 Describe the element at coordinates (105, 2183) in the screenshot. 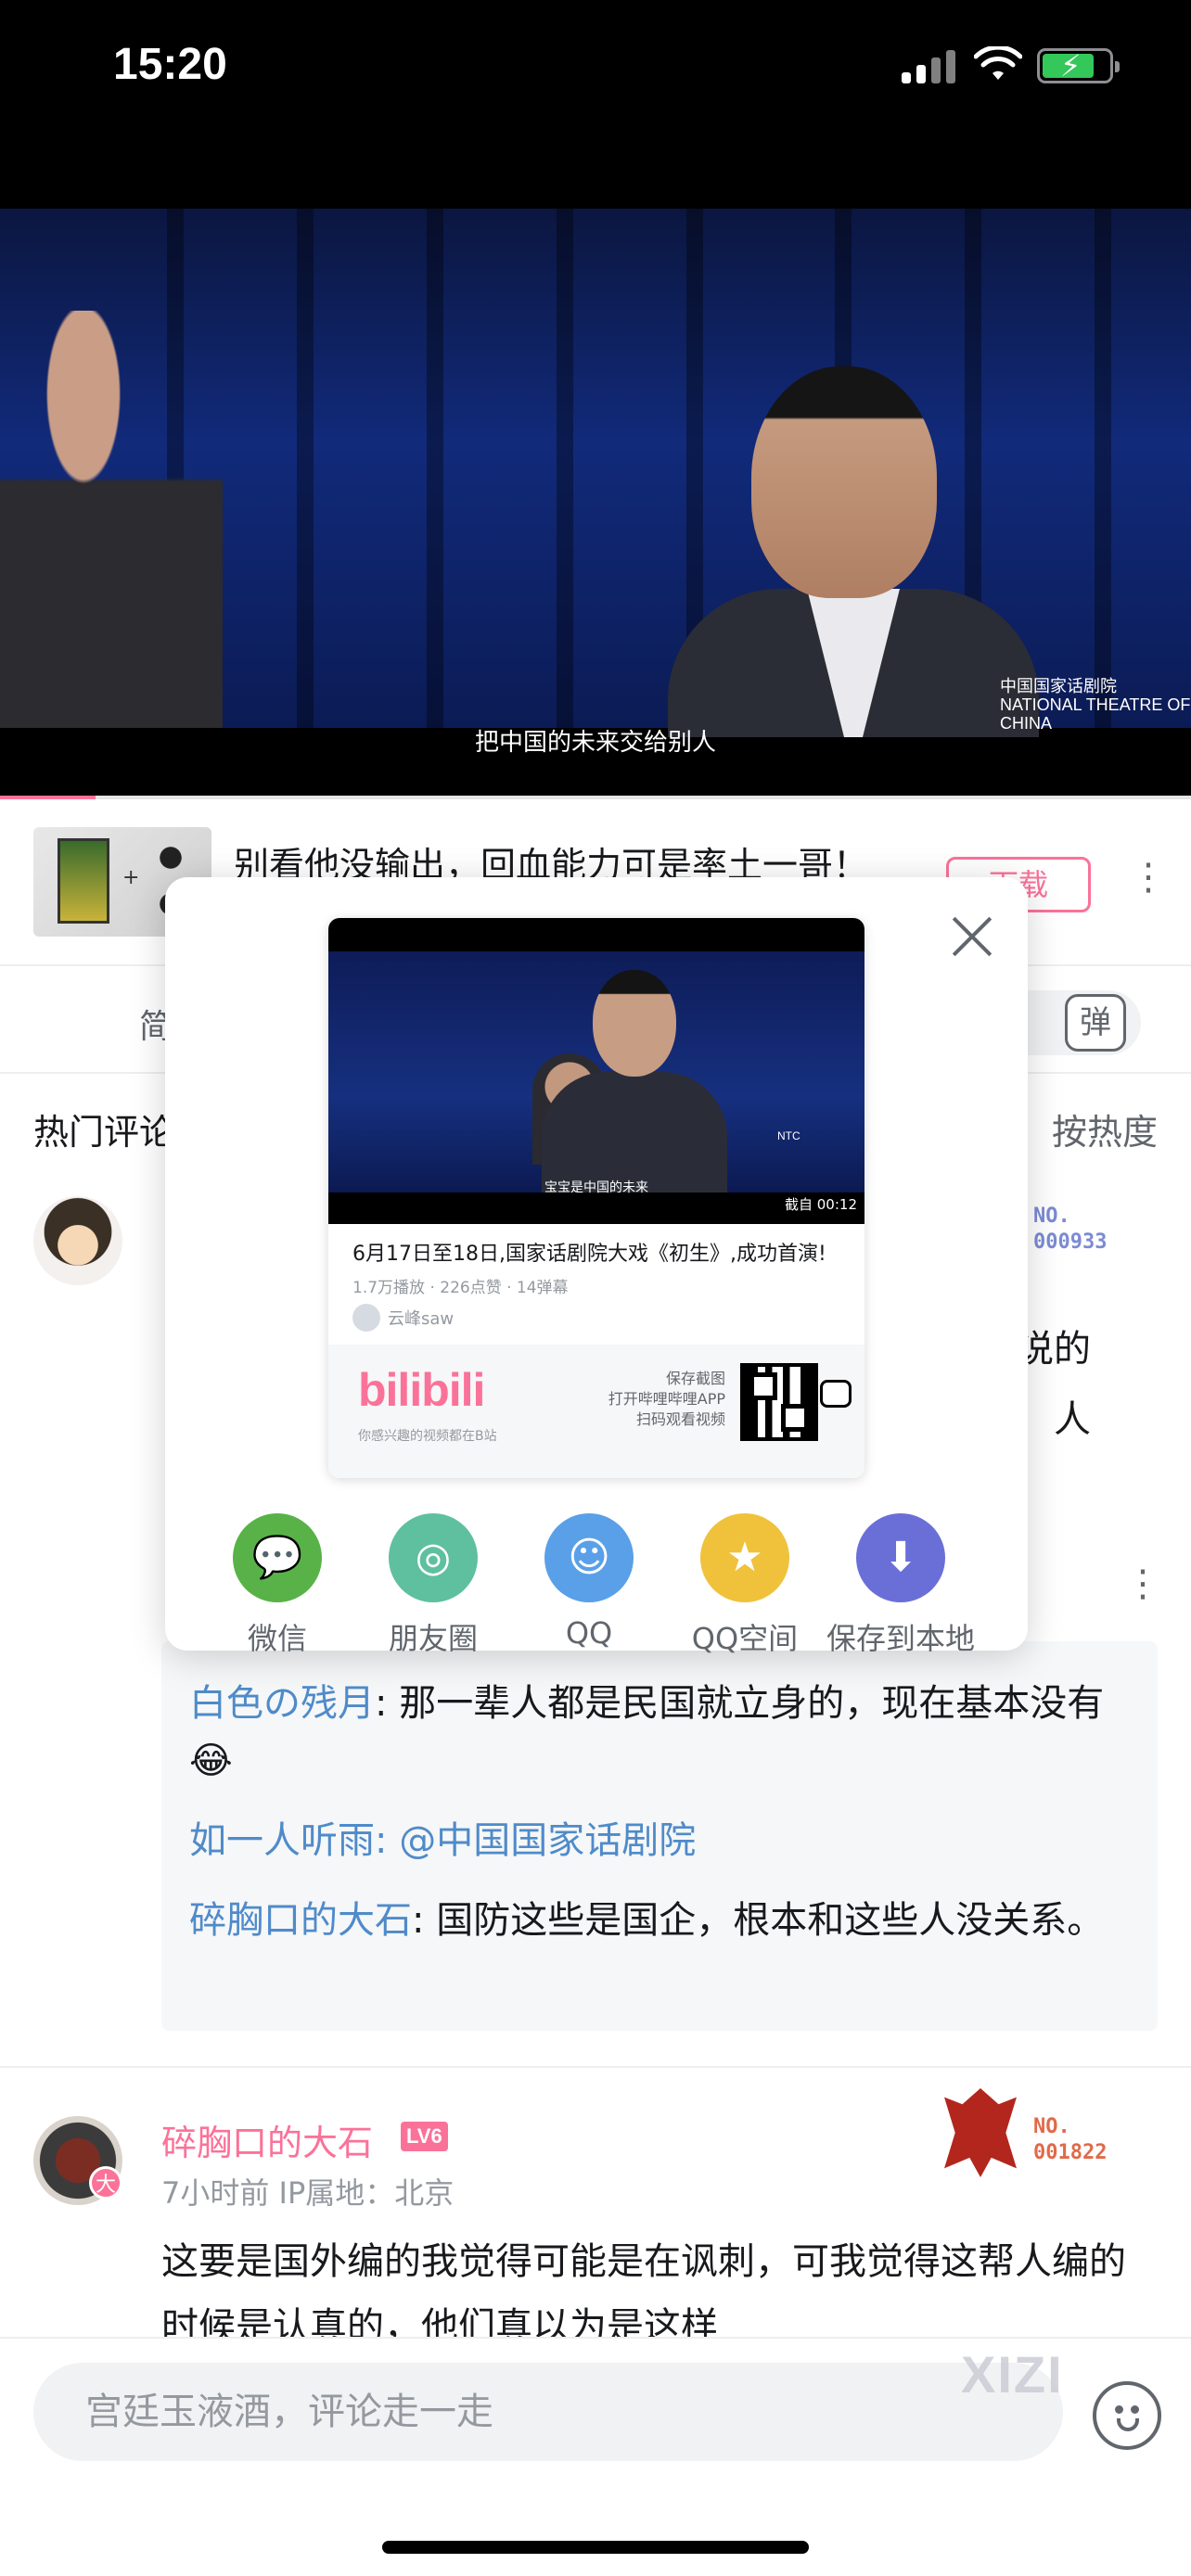

I see `vip-badge: 大` at that location.